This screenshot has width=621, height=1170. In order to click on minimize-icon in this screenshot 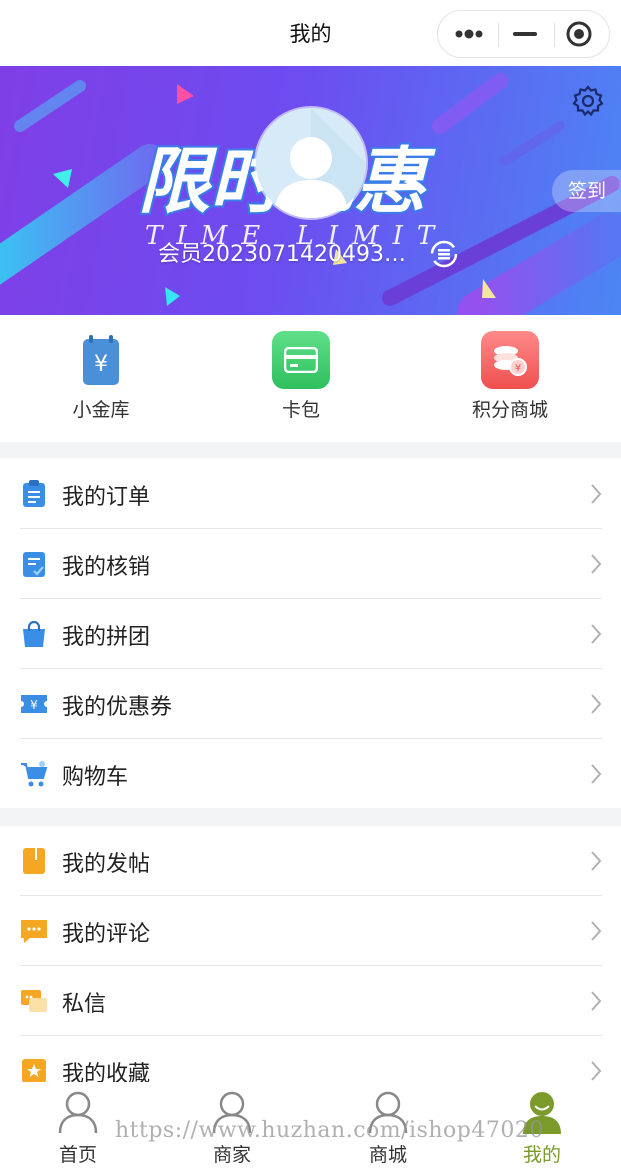, I will do `click(525, 34)`.